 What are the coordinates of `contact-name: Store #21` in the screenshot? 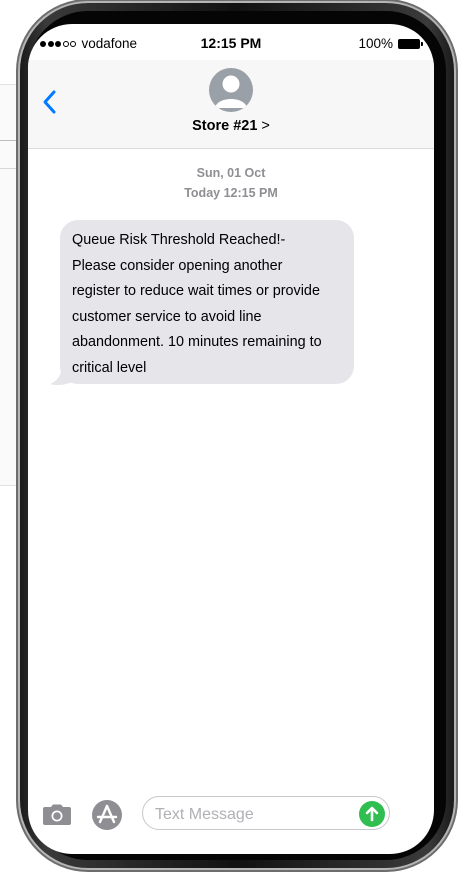 It's located at (225, 126).